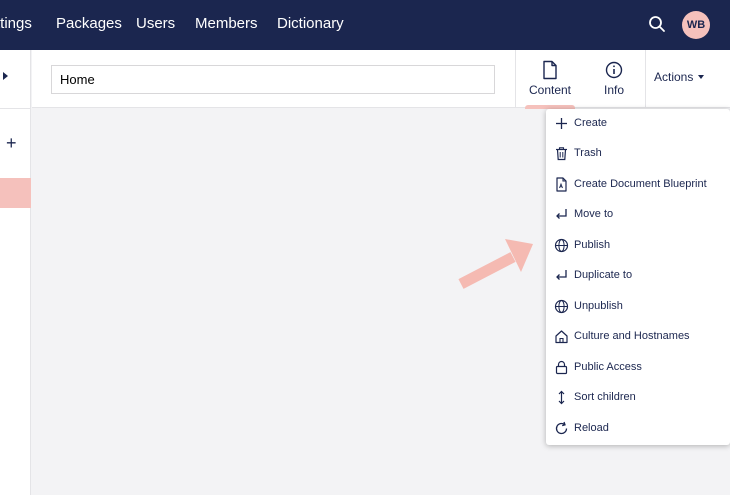 Image resolution: width=730 pixels, height=495 pixels. I want to click on document-icon, so click(550, 70).